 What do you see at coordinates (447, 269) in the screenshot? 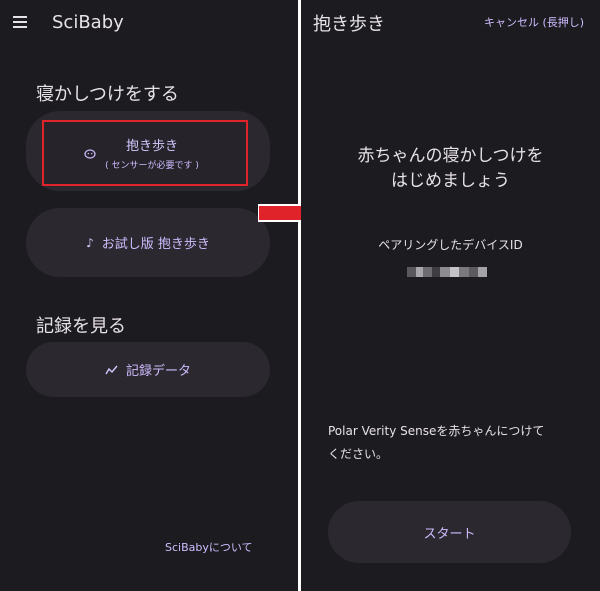
I see `device-id-redacted` at bounding box center [447, 269].